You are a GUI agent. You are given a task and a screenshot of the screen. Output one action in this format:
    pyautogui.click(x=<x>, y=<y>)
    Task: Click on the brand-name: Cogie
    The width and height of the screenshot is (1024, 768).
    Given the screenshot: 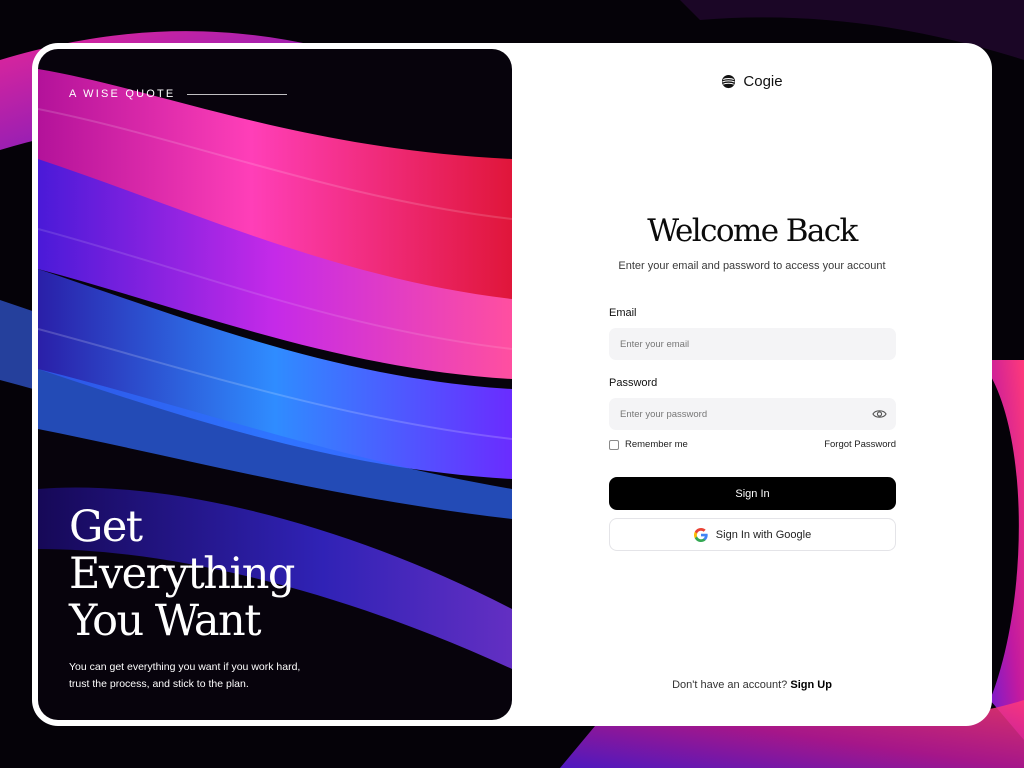 What is the action you would take?
    pyautogui.click(x=763, y=81)
    